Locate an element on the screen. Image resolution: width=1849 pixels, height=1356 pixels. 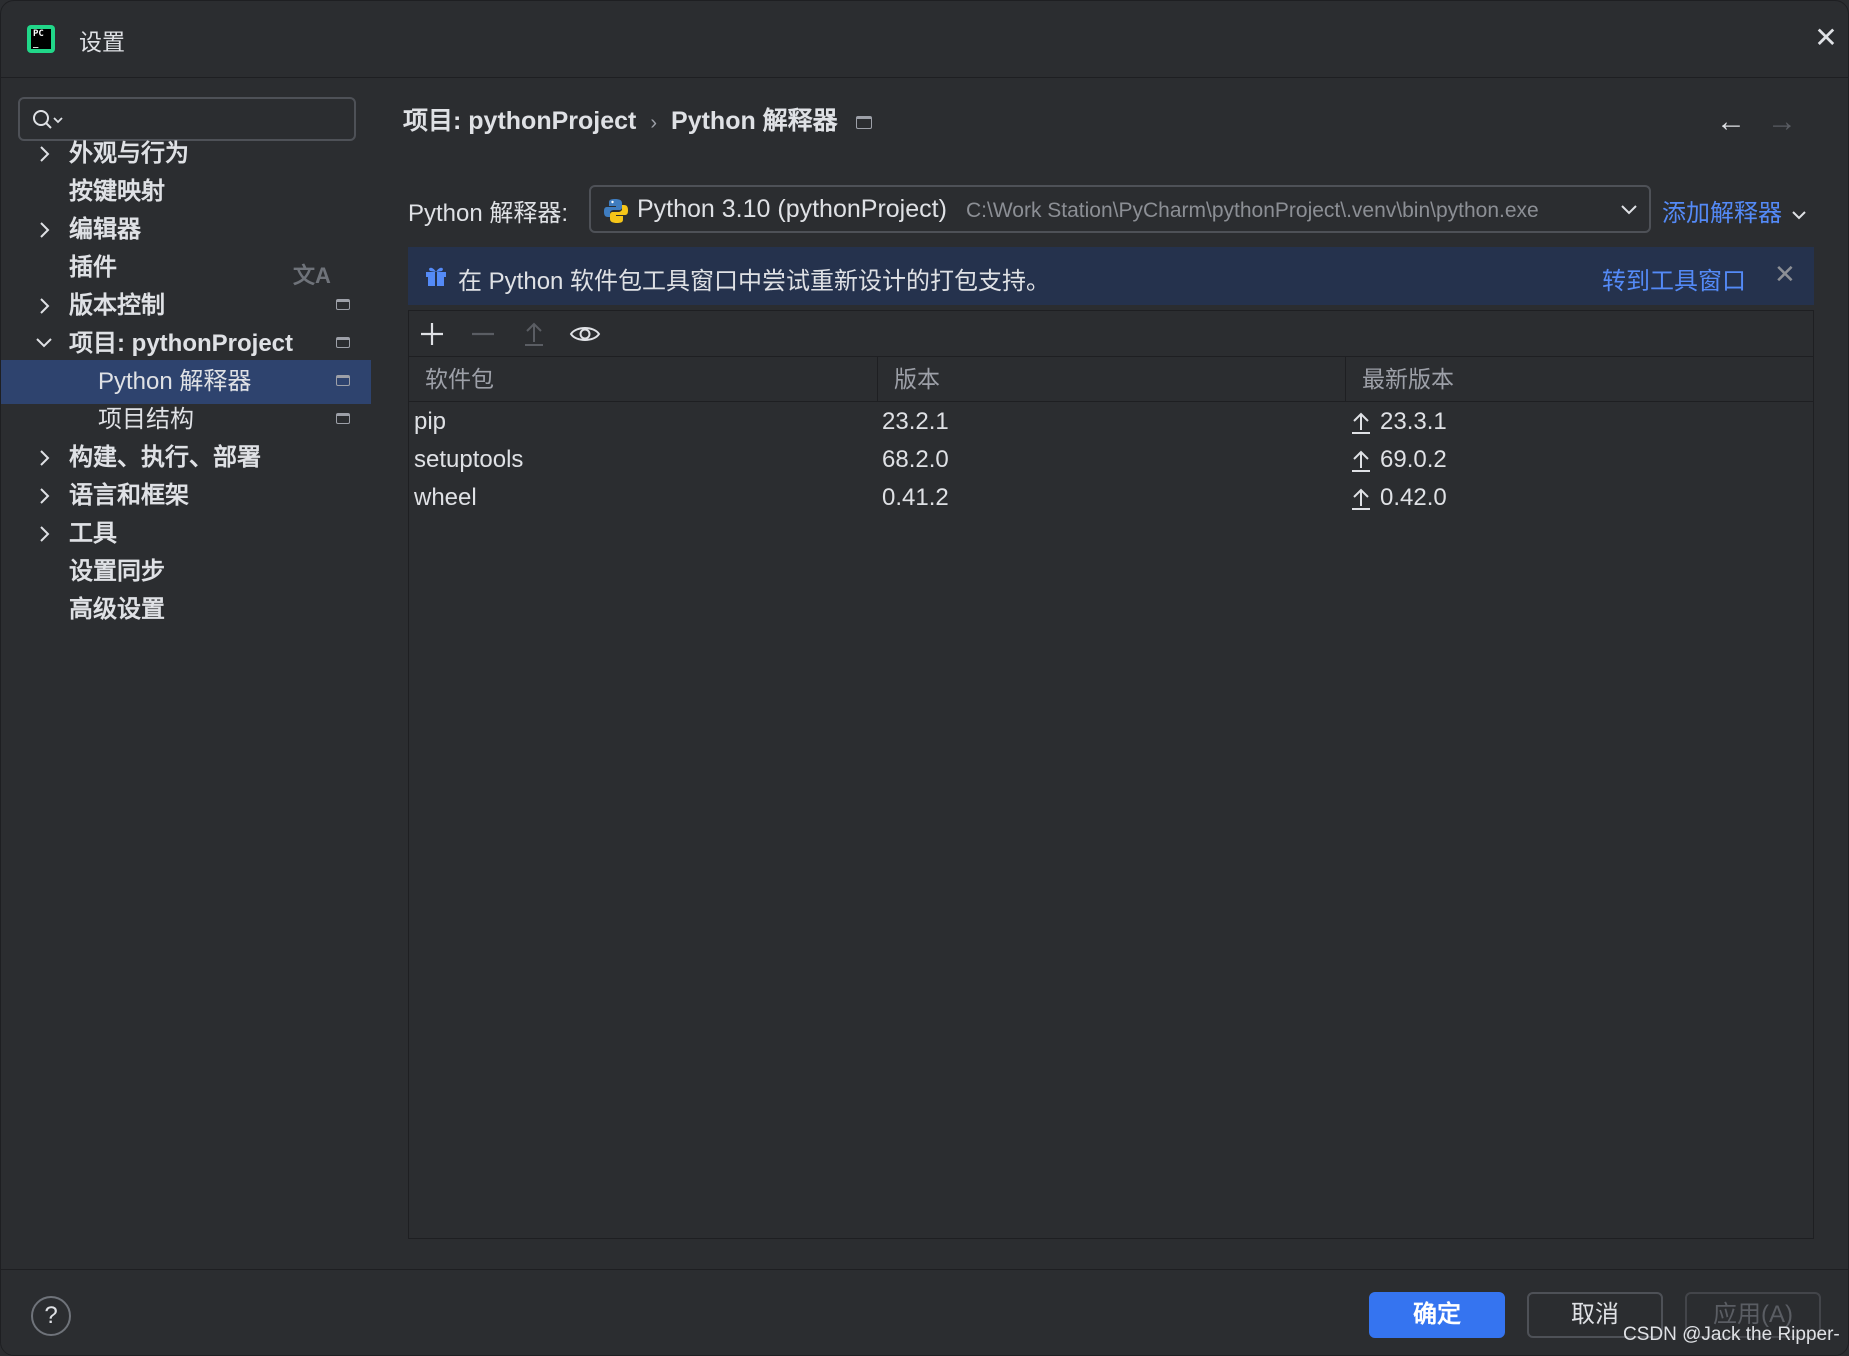
dialog-footer: ? 确定 取消 应用(A) CSDN @Jack the Ripper- is located at coordinates (924, 1312).